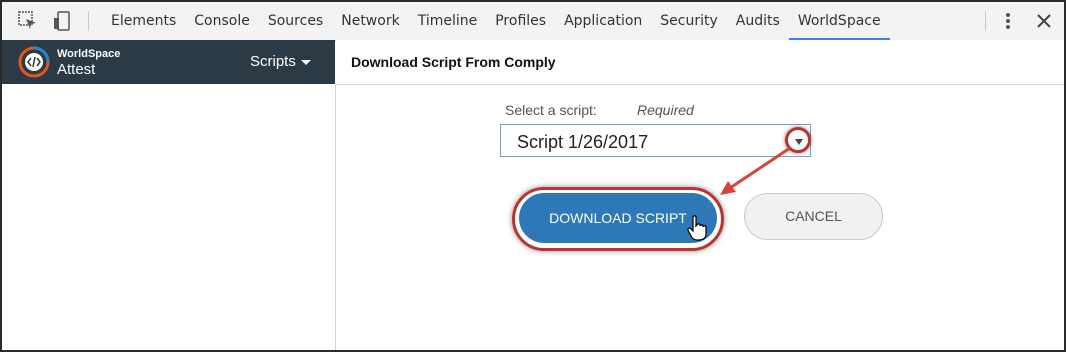 This screenshot has height=352, width=1066. What do you see at coordinates (603, 21) in the screenshot?
I see `tab-application: Application` at bounding box center [603, 21].